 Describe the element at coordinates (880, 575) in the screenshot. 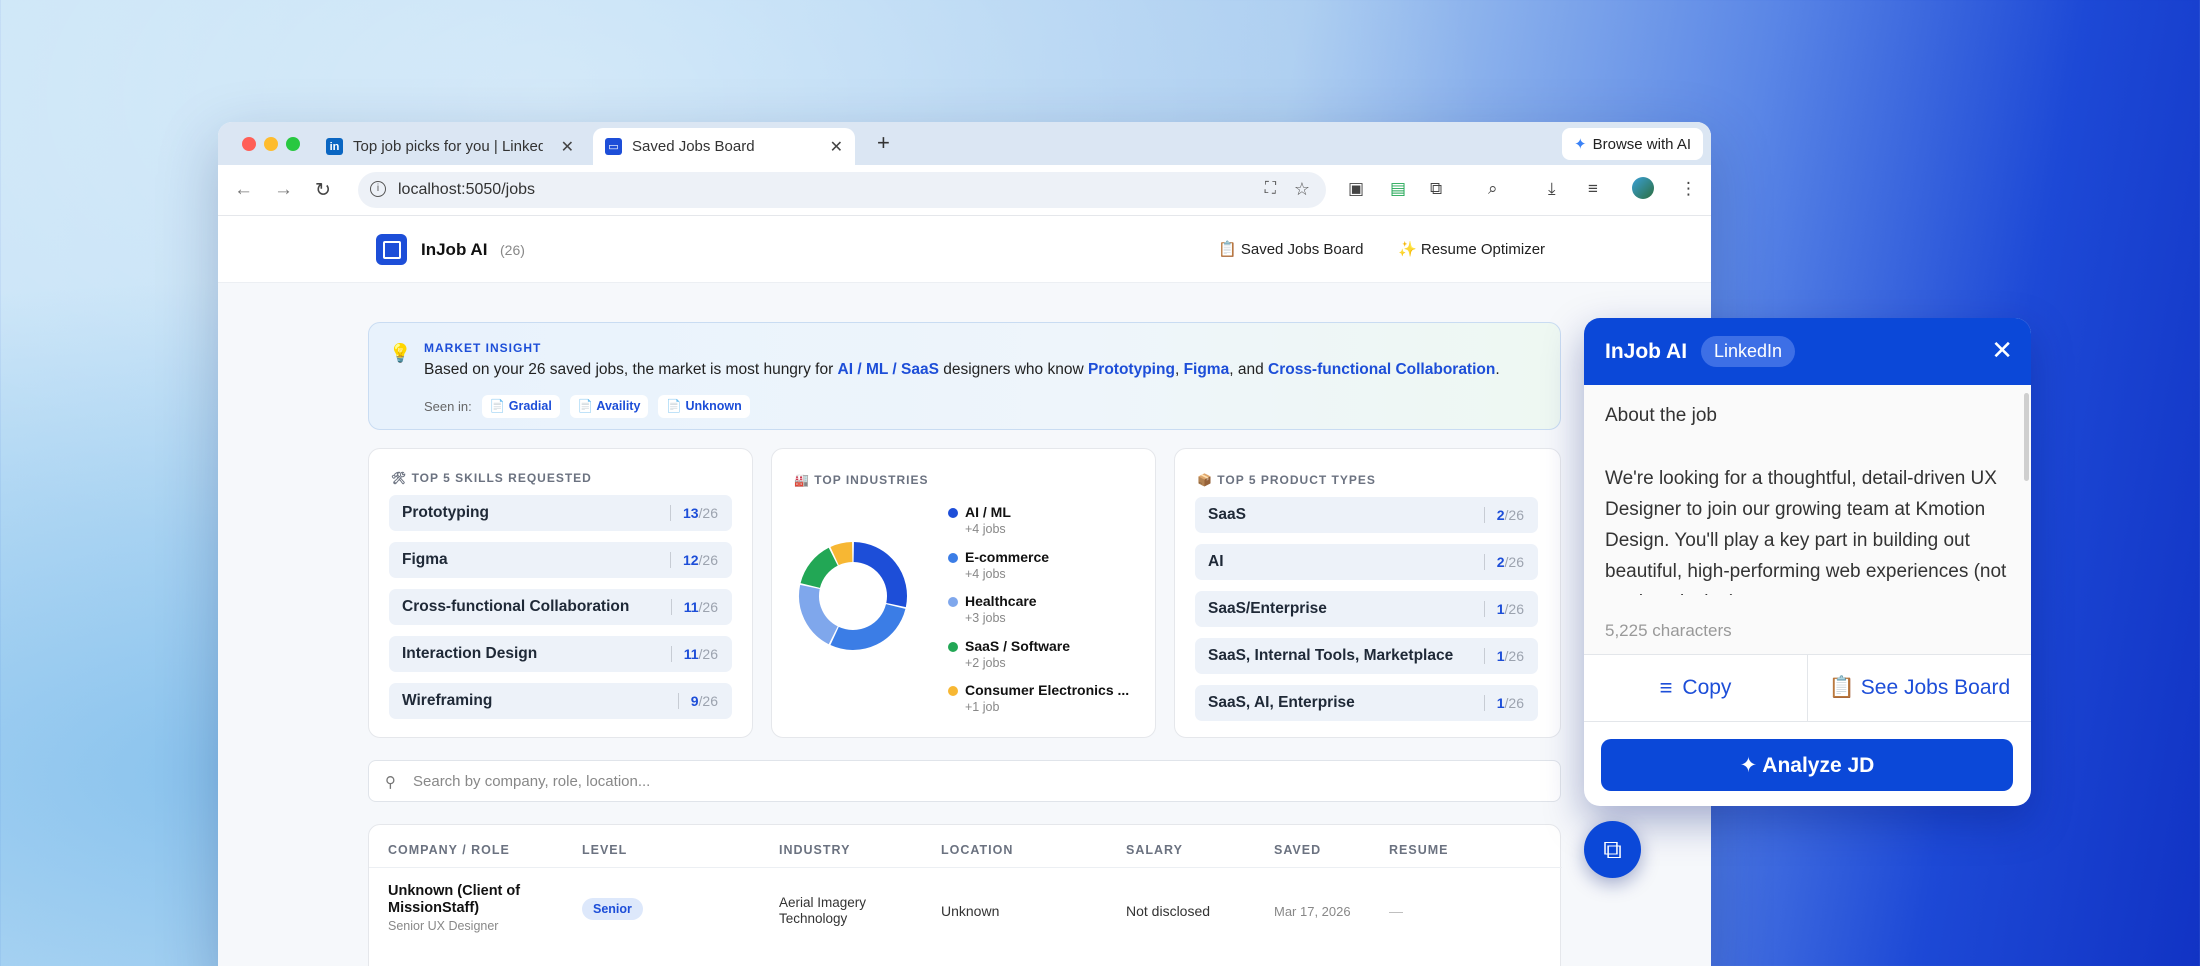

I see `donut-slice-ai-ml` at that location.